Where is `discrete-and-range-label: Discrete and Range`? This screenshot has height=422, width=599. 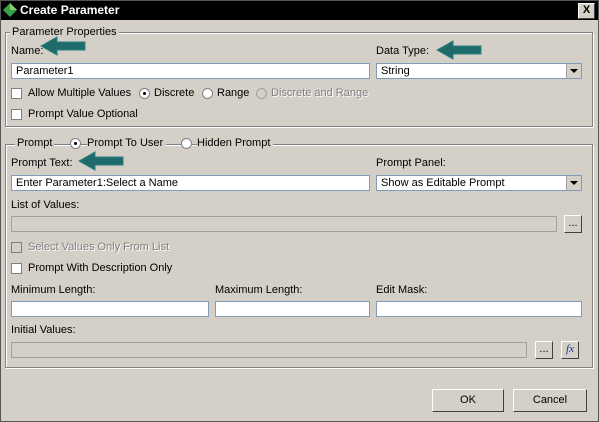 discrete-and-range-label: Discrete and Range is located at coordinates (320, 93).